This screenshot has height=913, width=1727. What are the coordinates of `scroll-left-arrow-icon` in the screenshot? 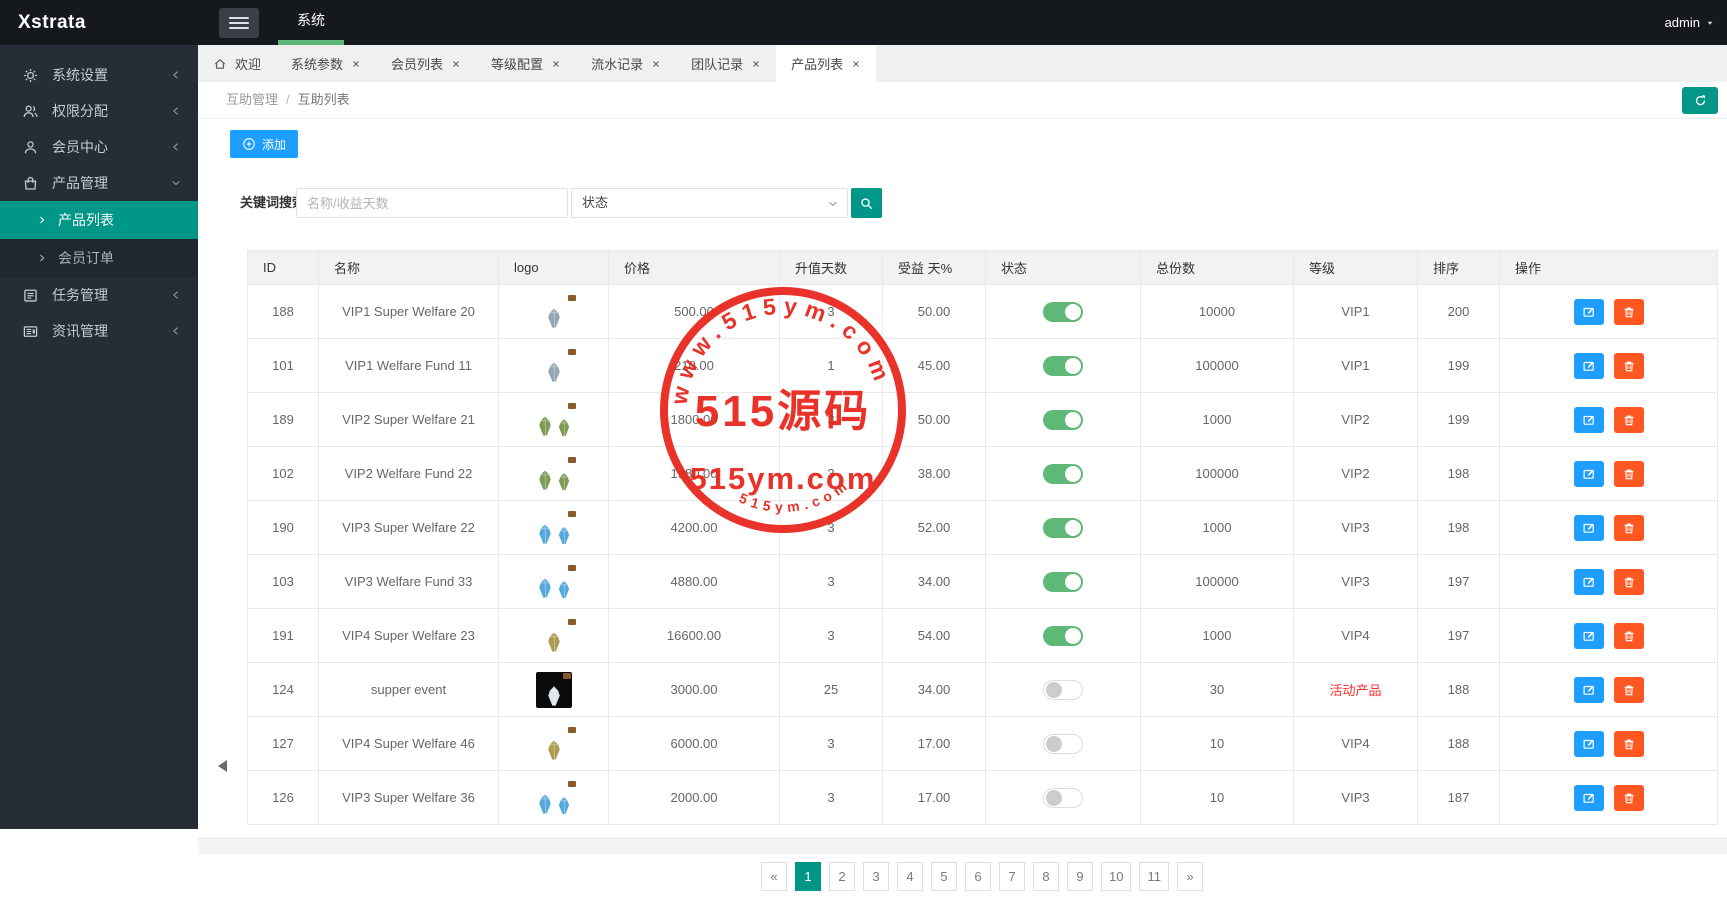 It's located at (219, 766).